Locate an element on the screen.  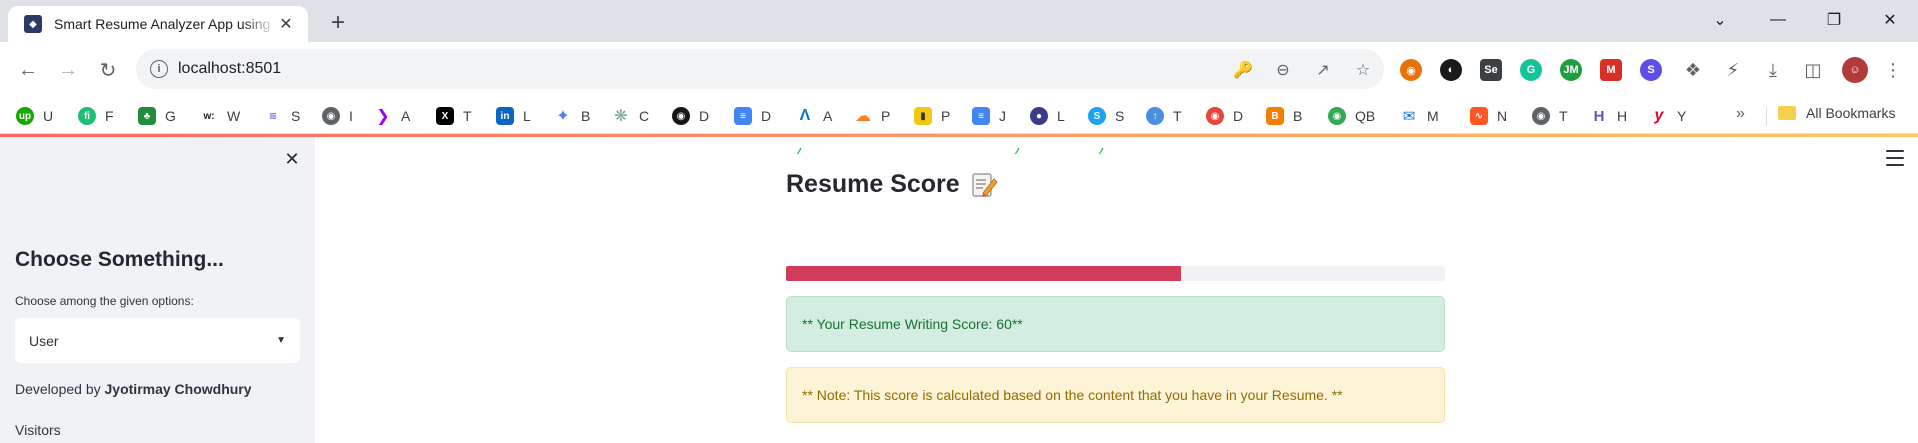
app-favicon-icon: ◆ is located at coordinates (33, 24).